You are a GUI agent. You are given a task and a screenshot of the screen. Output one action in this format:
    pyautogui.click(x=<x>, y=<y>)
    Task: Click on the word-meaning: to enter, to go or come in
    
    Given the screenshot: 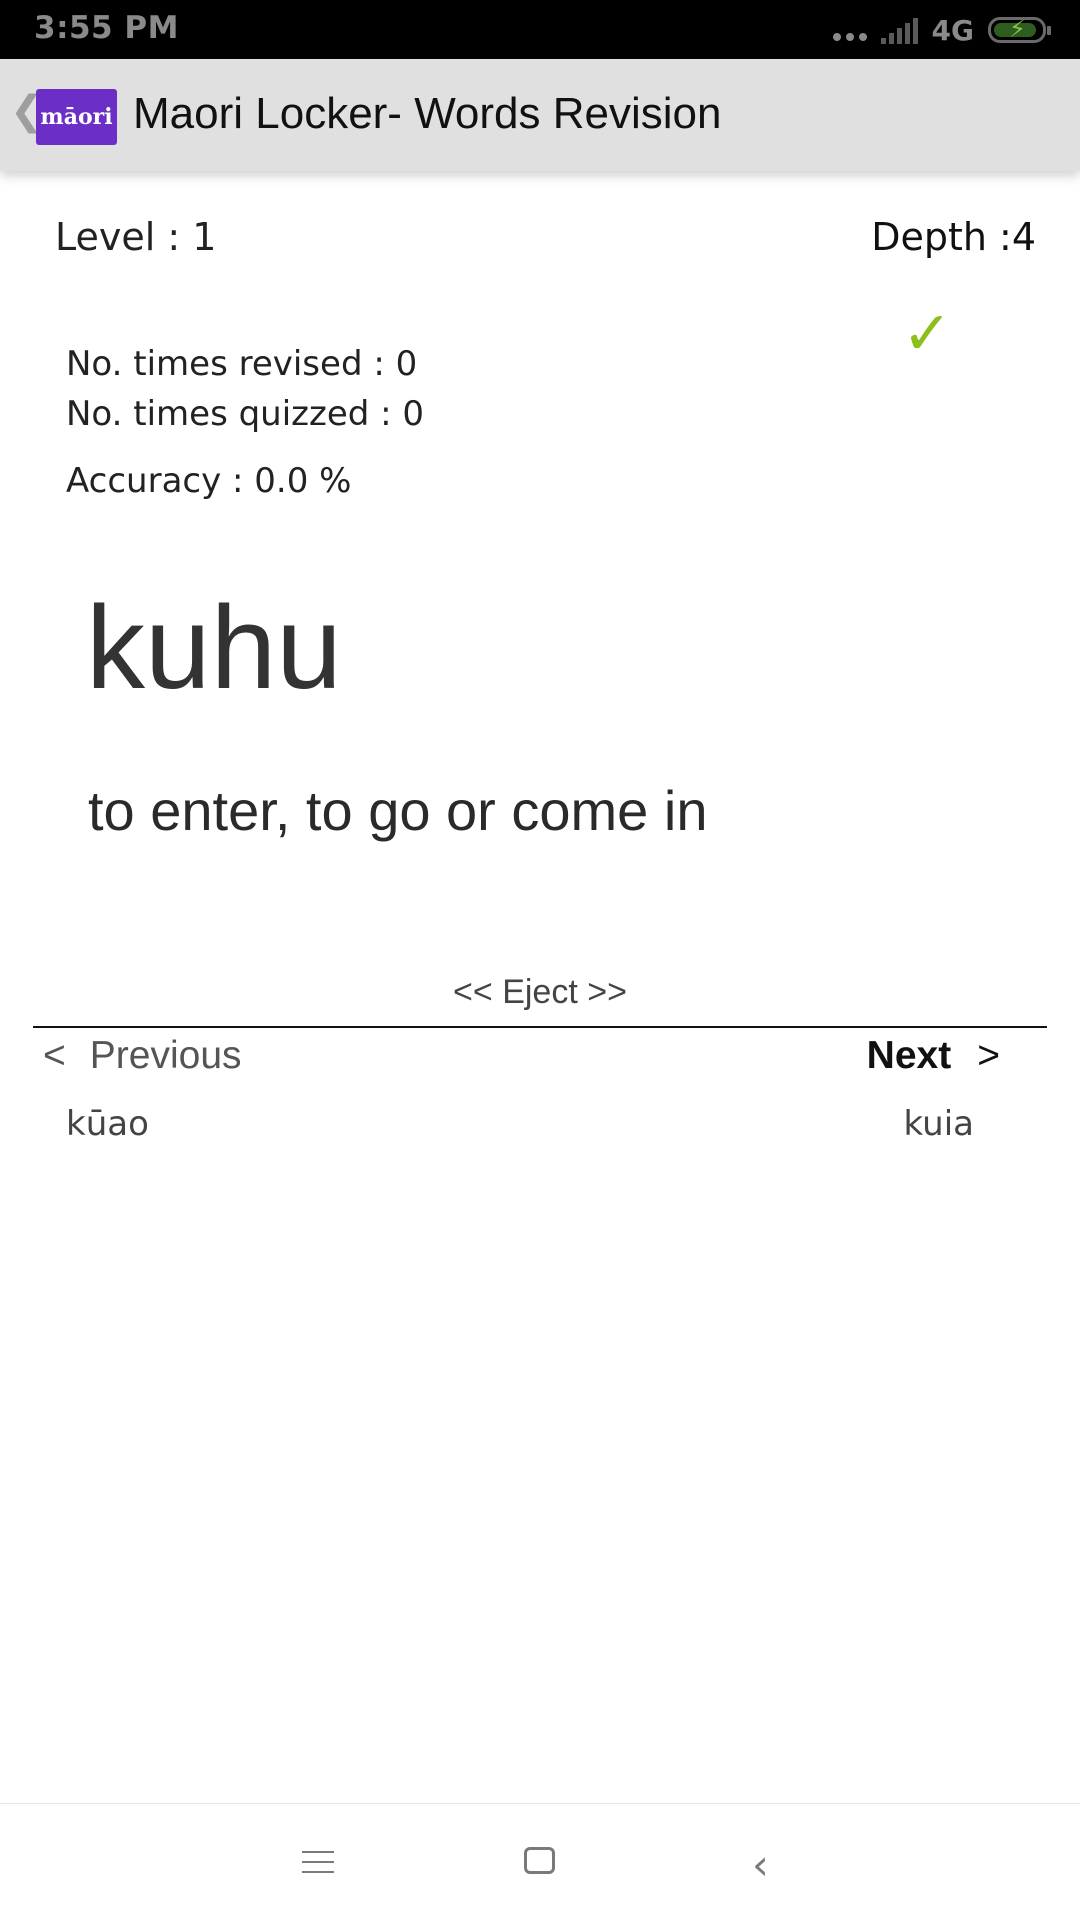 What is the action you would take?
    pyautogui.click(x=398, y=810)
    